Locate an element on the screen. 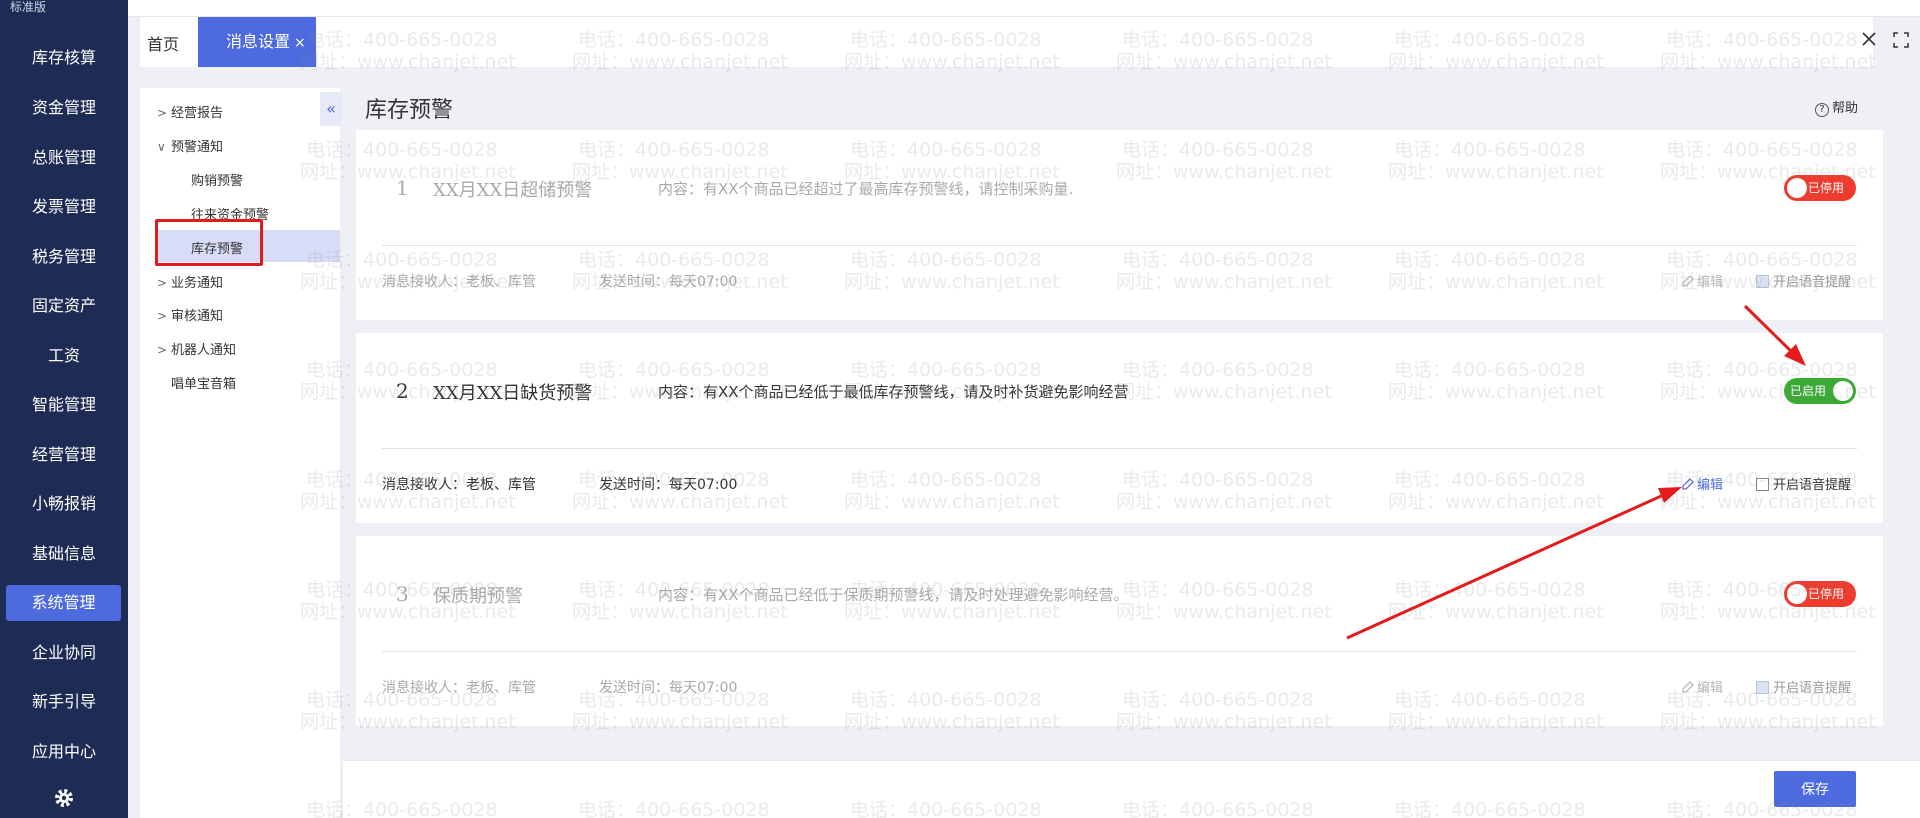  collapse-sidebar-icon: « is located at coordinates (331, 109).